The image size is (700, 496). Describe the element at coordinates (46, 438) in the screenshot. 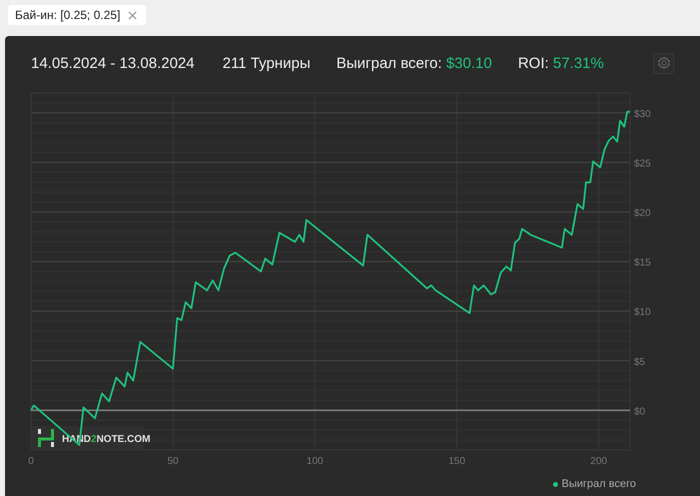

I see `logo-icon` at that location.